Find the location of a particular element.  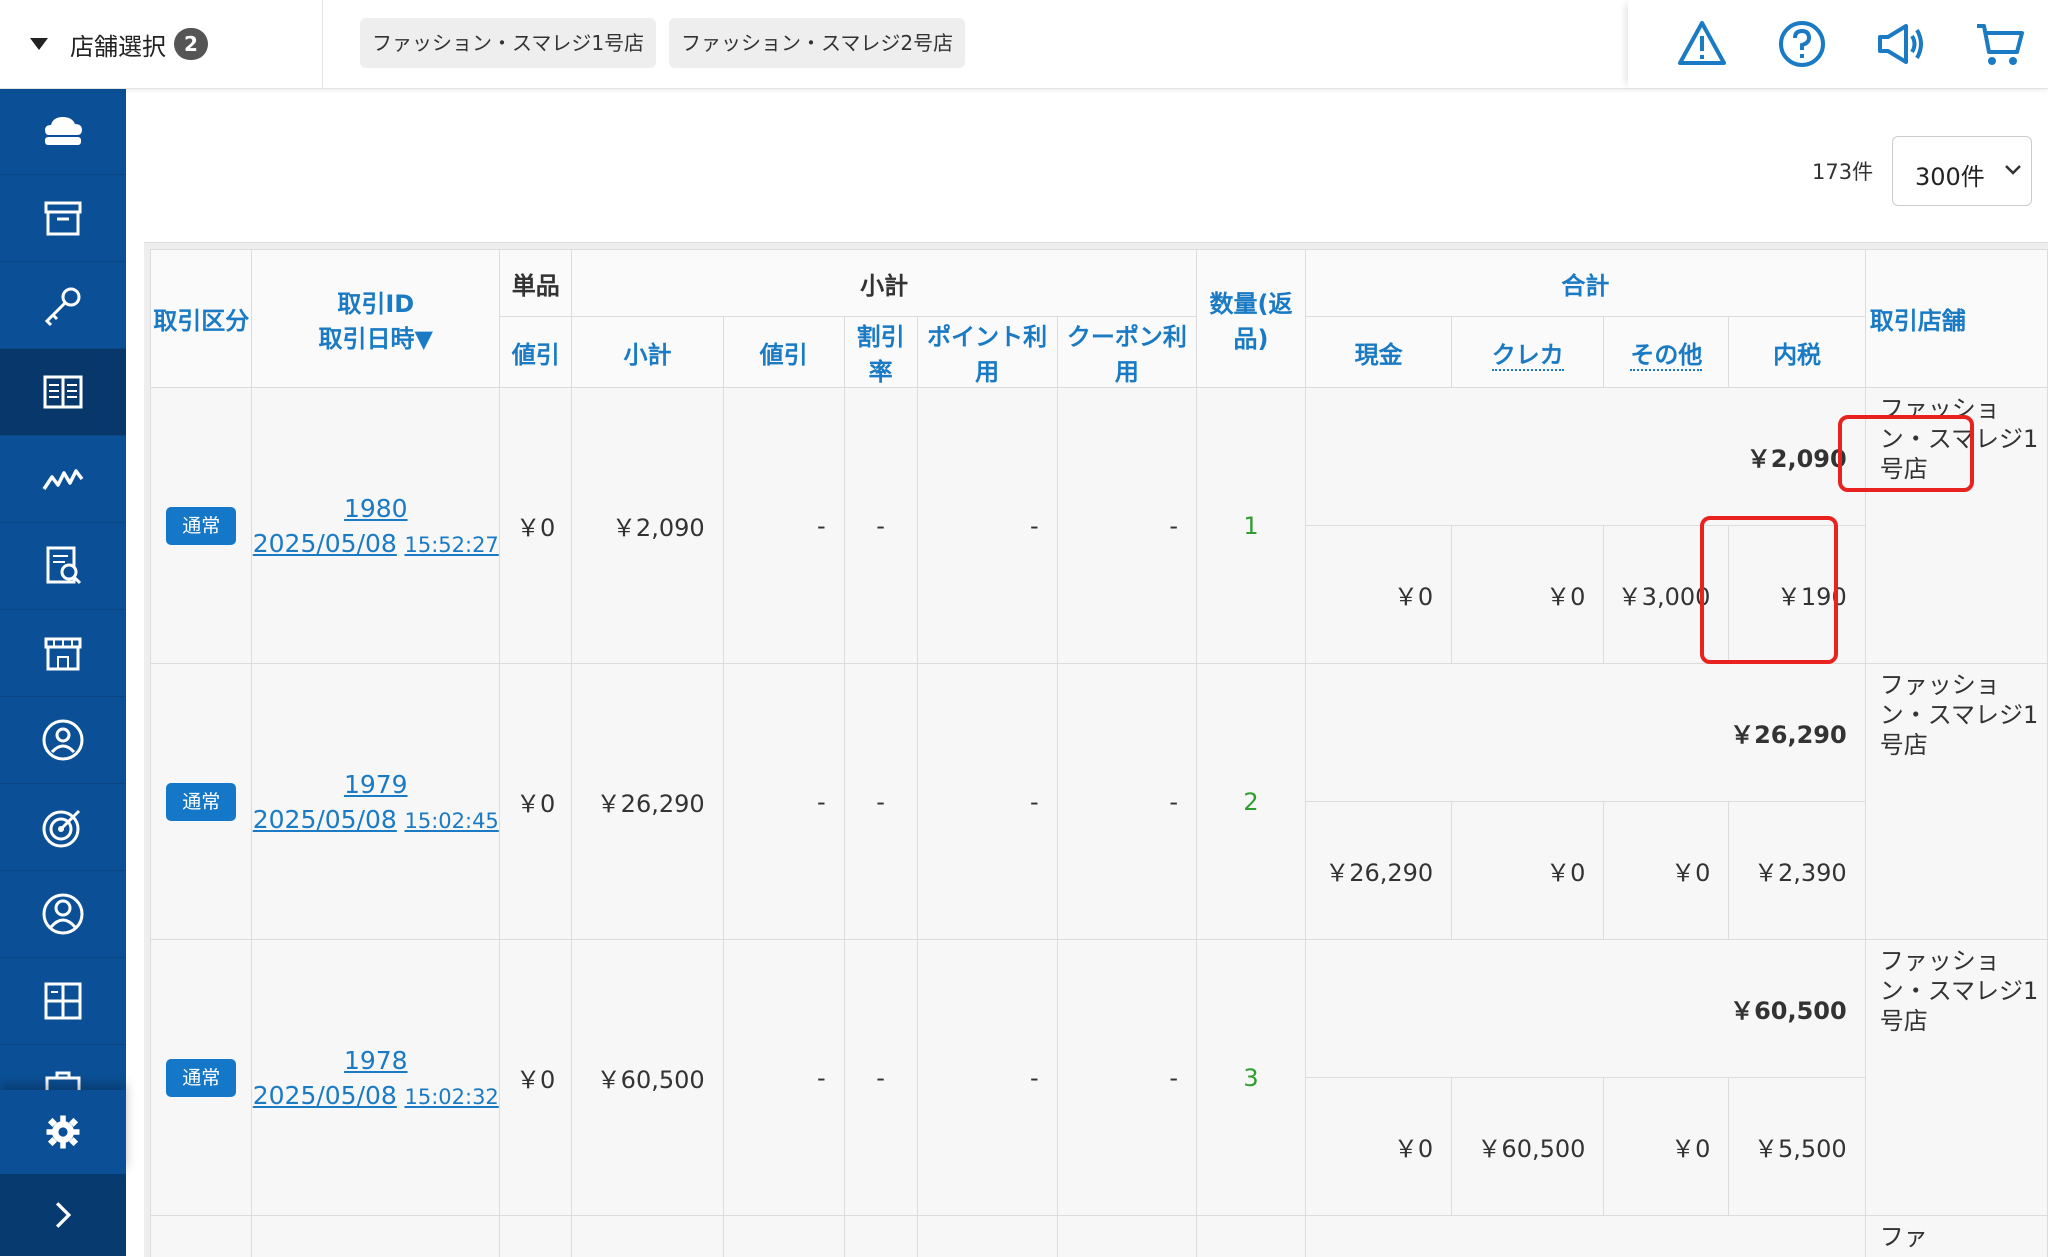

megaphone-icon is located at coordinates (1900, 44).